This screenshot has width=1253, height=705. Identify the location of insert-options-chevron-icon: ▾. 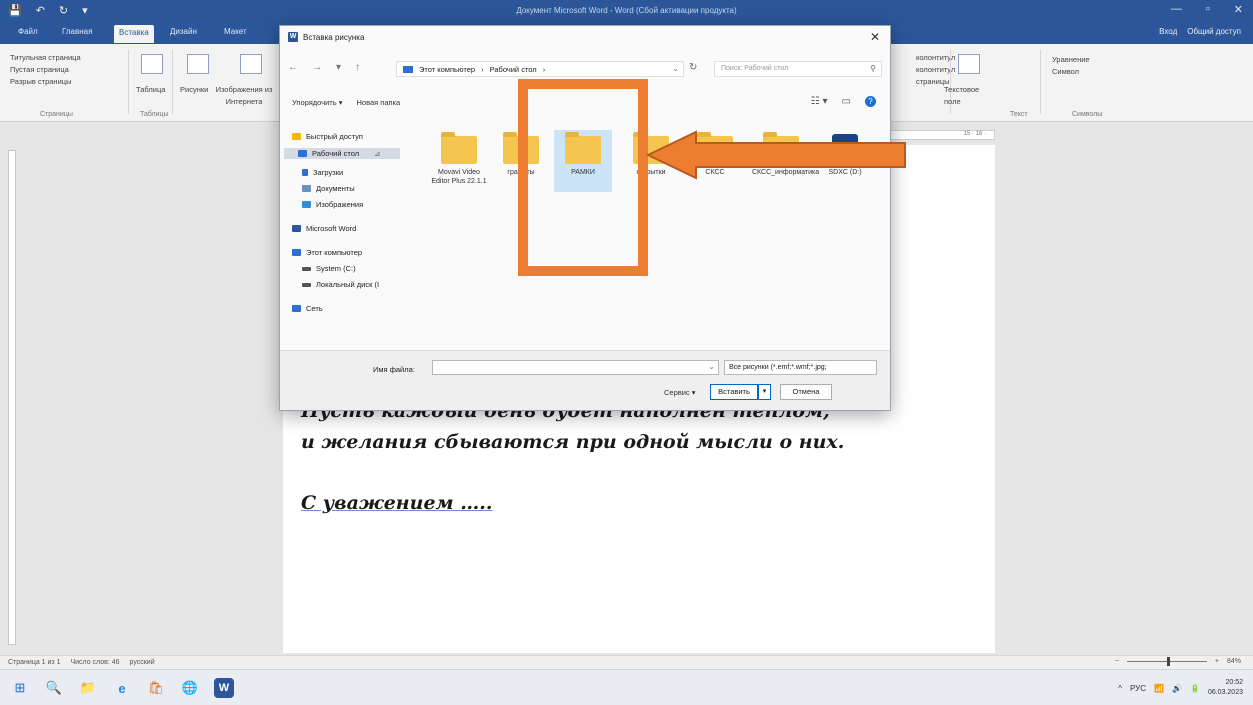
(764, 392).